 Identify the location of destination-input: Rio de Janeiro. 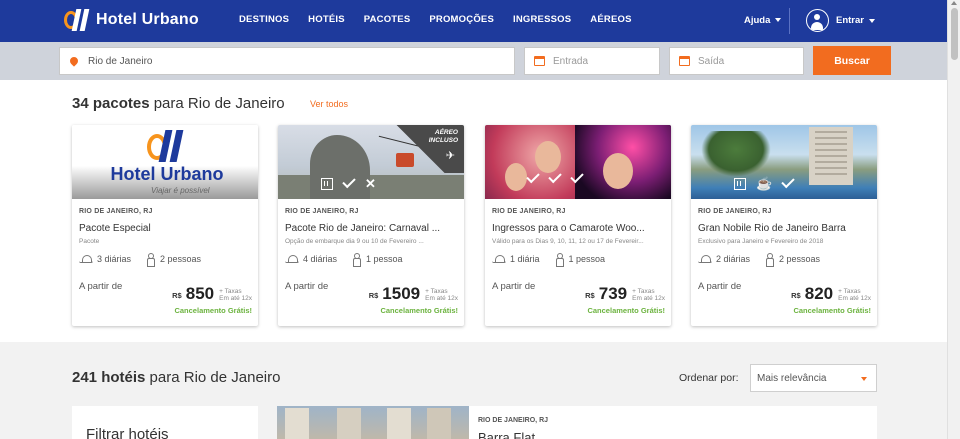
(287, 61).